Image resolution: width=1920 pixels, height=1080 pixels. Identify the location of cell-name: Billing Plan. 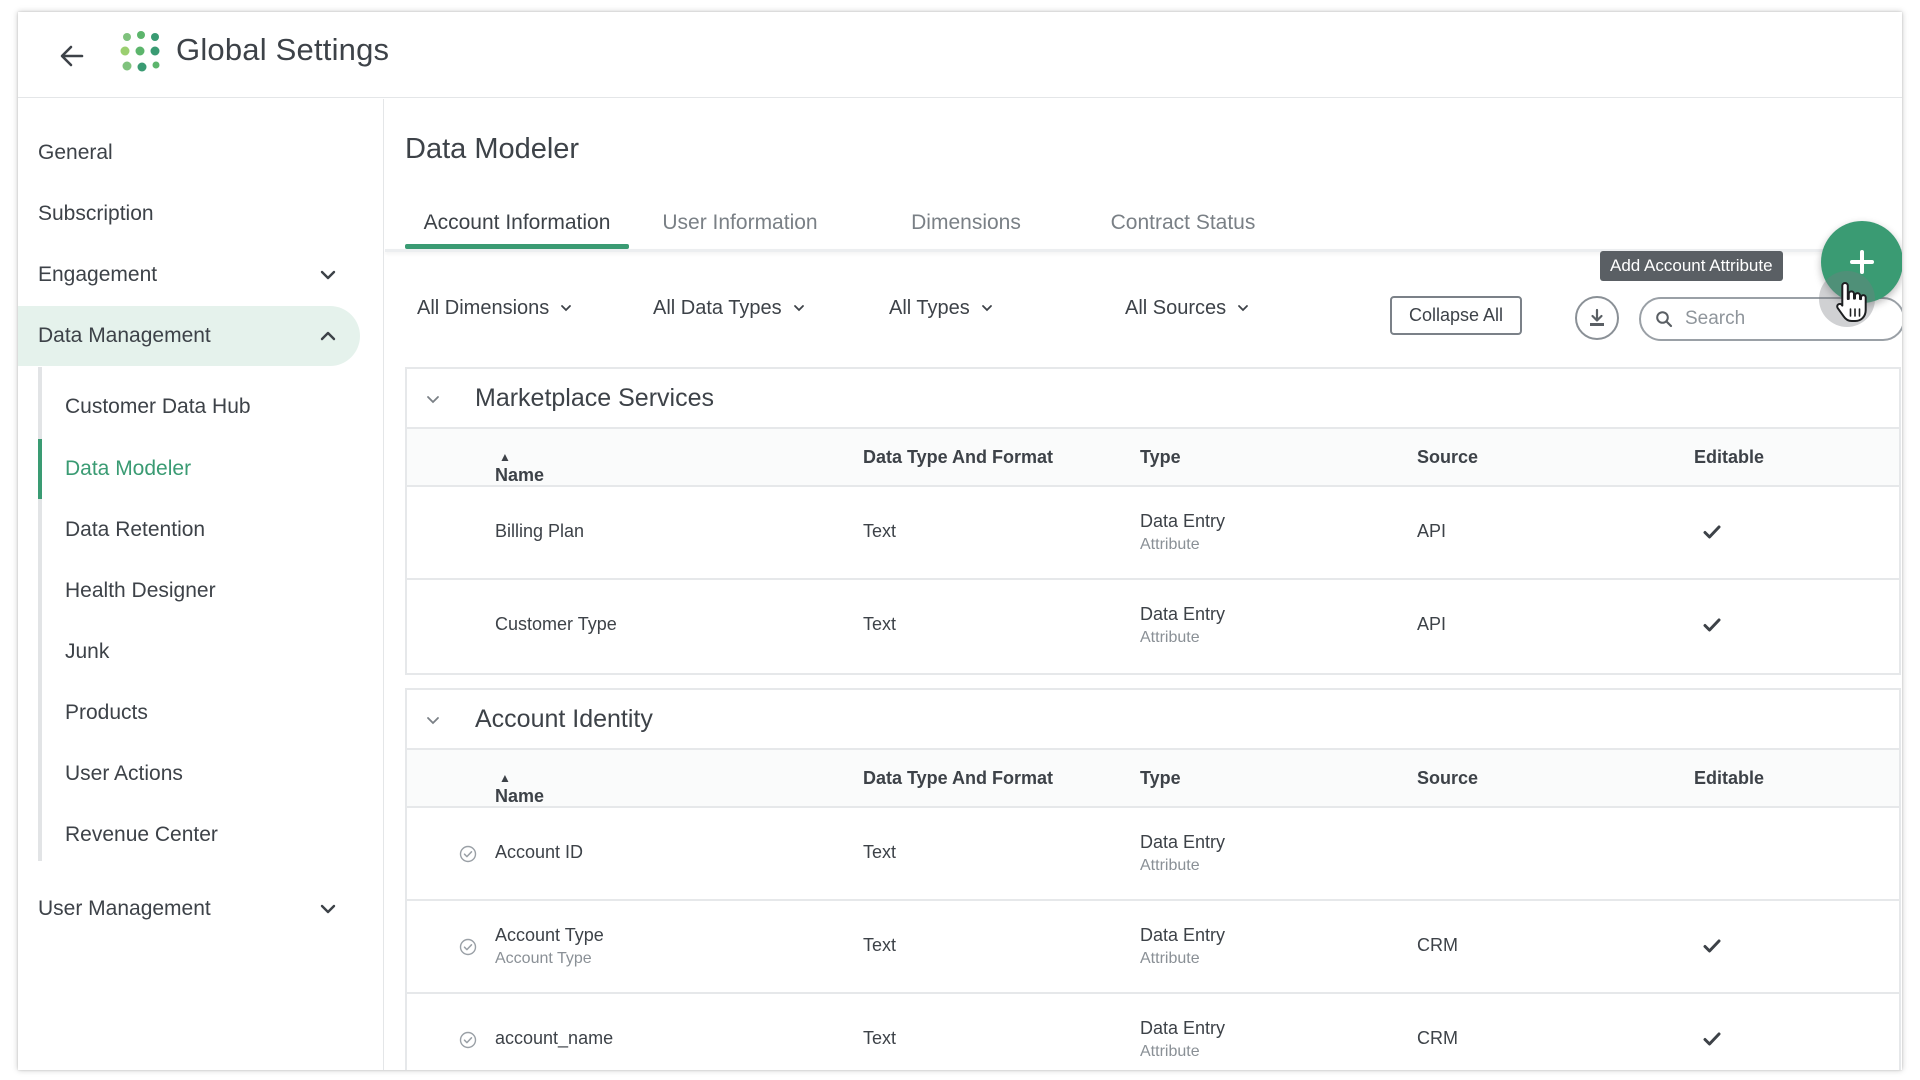
(540, 531).